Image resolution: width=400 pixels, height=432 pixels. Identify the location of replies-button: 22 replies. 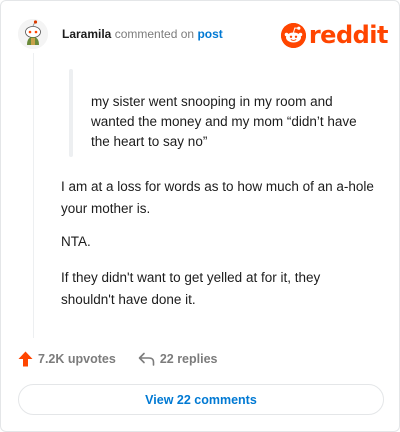
(178, 359).